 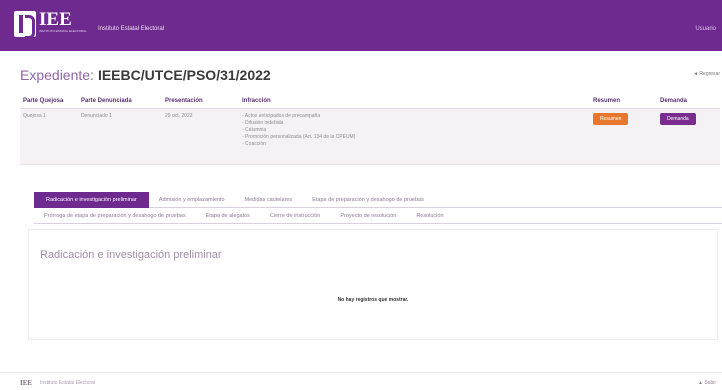 I want to click on infraccion-item: - Actos anticipados de precampaña, so click(x=281, y=116).